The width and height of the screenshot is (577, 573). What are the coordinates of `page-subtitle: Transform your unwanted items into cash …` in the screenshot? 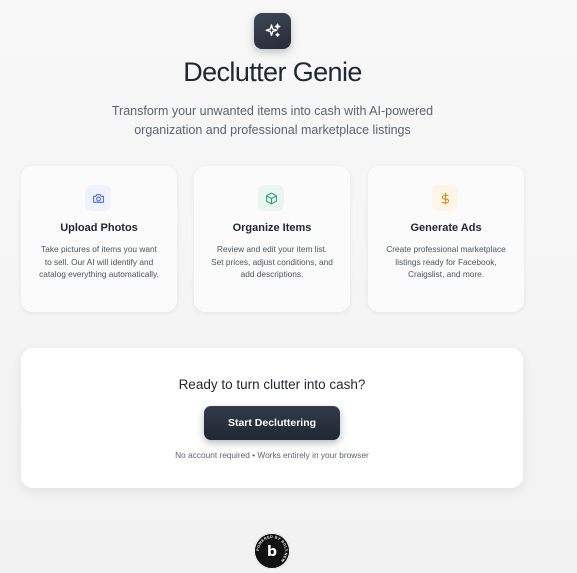 It's located at (272, 120).